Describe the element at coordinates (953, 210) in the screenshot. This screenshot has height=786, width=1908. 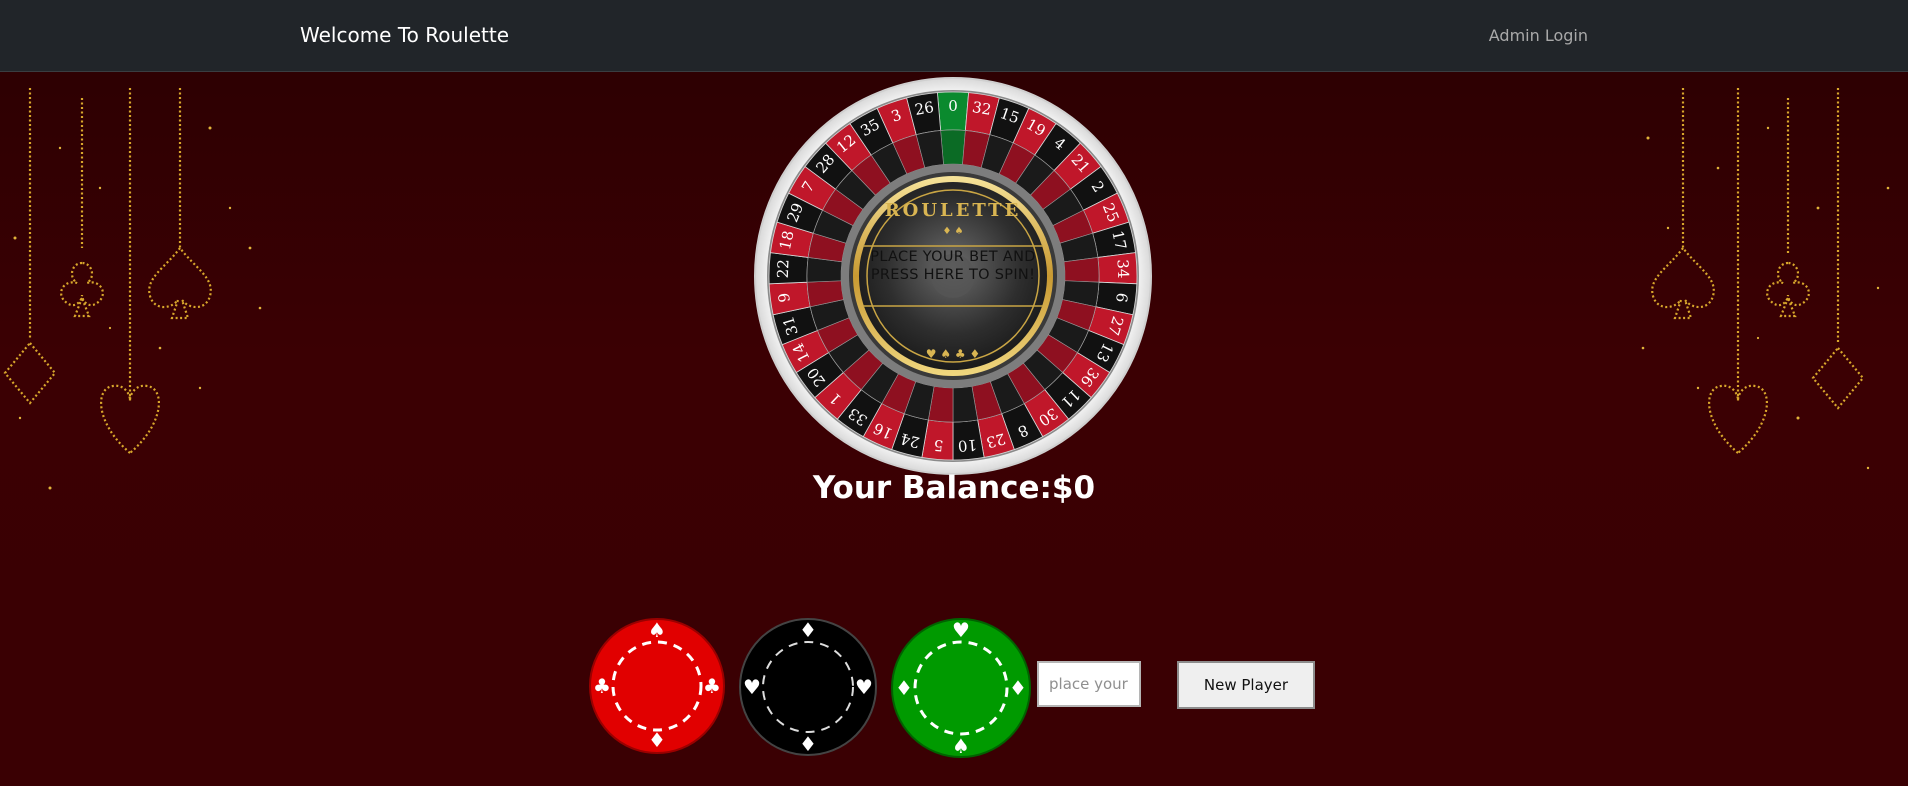
I see `wheel-title: ROULETTE` at that location.